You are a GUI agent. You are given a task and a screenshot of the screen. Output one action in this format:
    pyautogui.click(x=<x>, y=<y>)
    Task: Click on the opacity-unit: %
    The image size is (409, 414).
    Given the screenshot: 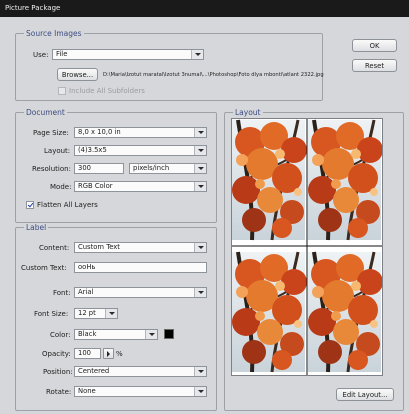 What is the action you would take?
    pyautogui.click(x=119, y=354)
    